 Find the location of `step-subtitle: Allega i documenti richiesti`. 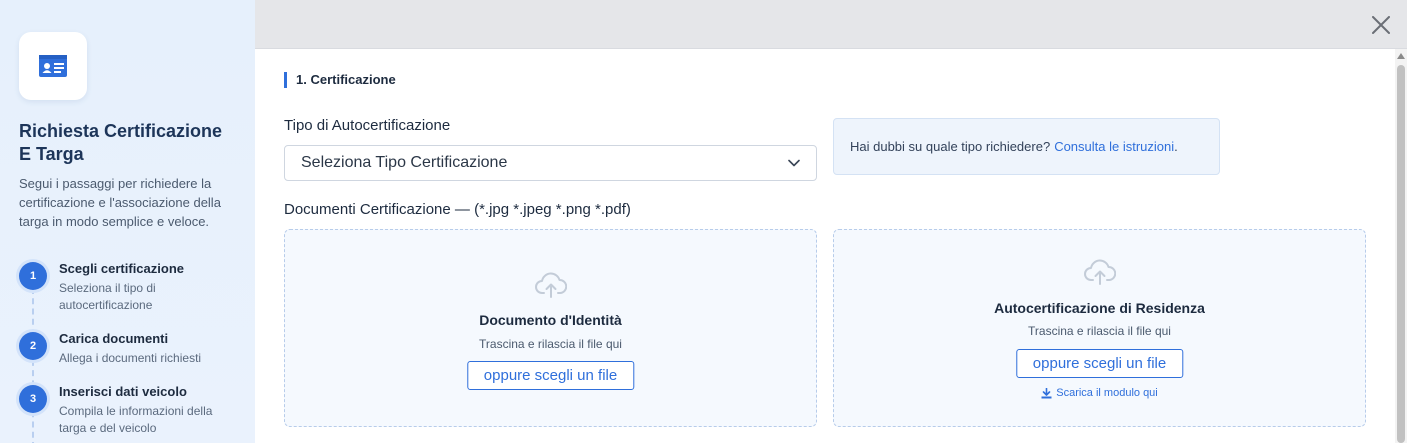

step-subtitle: Allega i documenti richiesti is located at coordinates (130, 358).